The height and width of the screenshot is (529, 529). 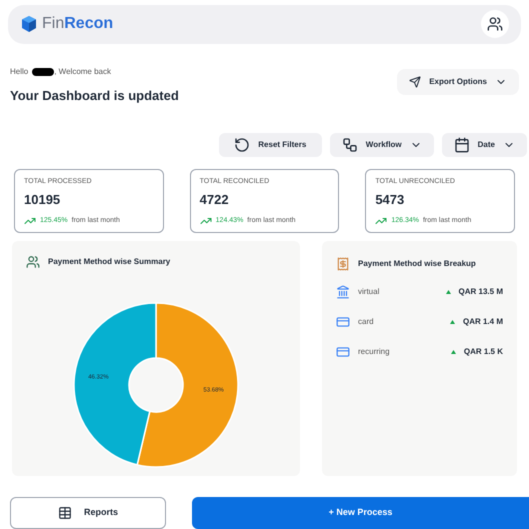 I want to click on app-logo-text: FinRecon, so click(x=78, y=24).